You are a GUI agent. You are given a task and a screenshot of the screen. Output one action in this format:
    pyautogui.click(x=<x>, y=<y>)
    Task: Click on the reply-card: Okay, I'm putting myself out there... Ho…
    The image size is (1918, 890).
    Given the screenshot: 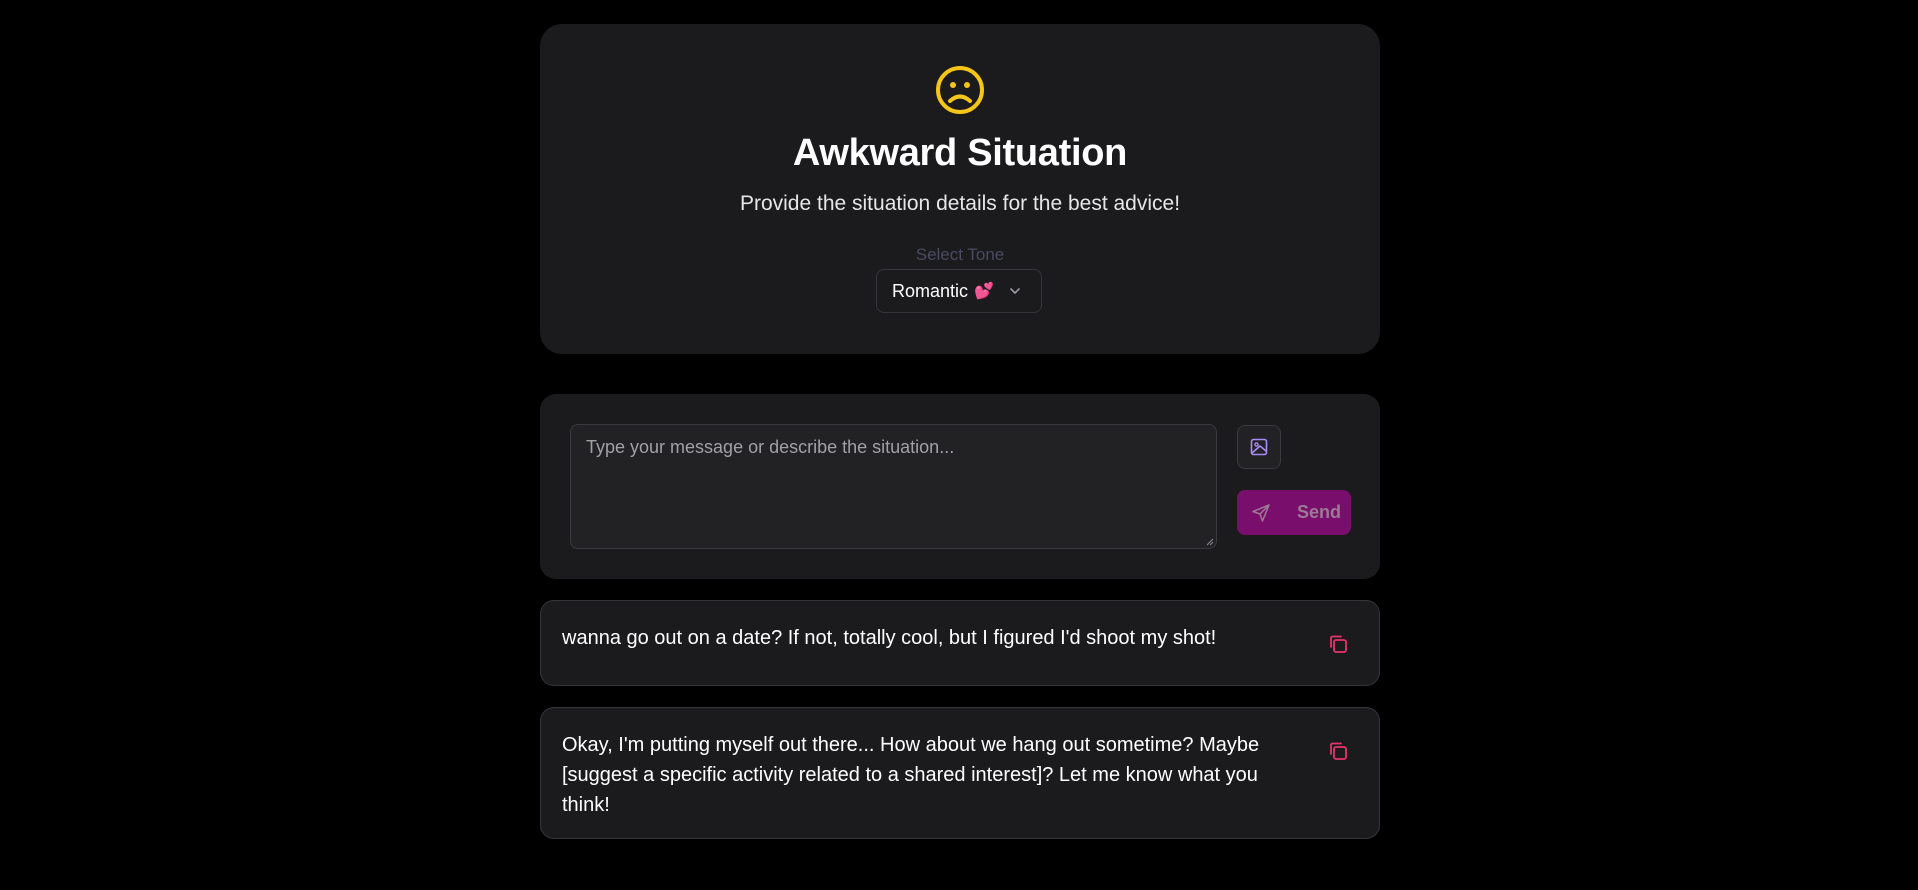 What is the action you would take?
    pyautogui.click(x=960, y=773)
    